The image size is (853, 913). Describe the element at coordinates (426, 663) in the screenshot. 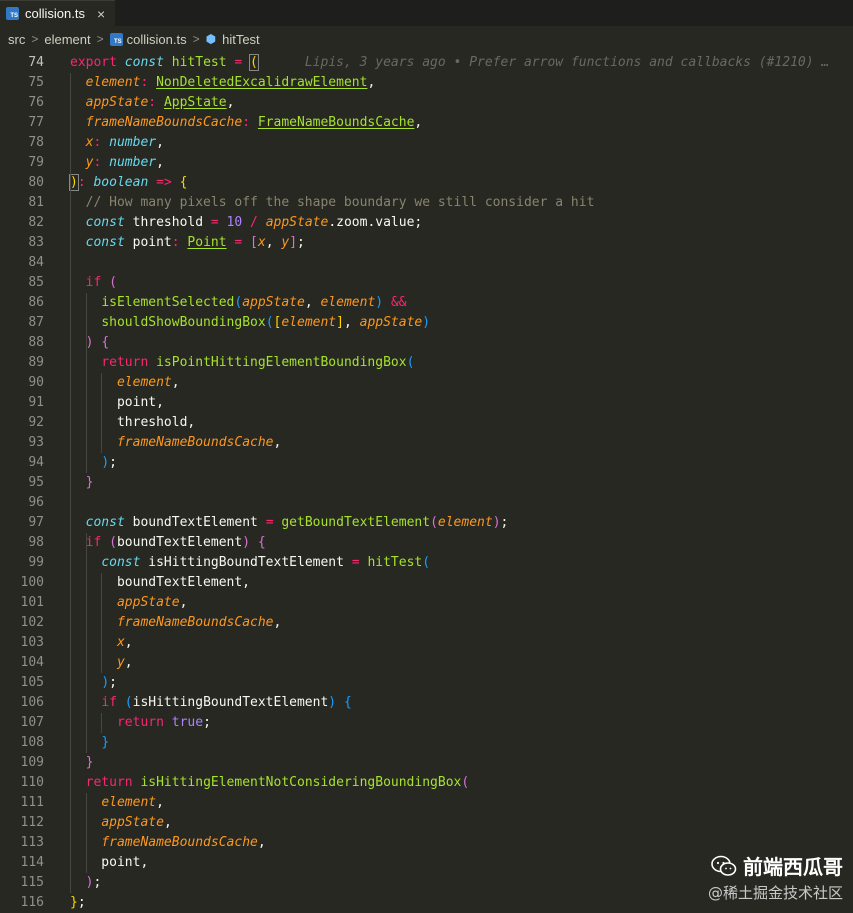

I see `code-line: 104 y,` at that location.